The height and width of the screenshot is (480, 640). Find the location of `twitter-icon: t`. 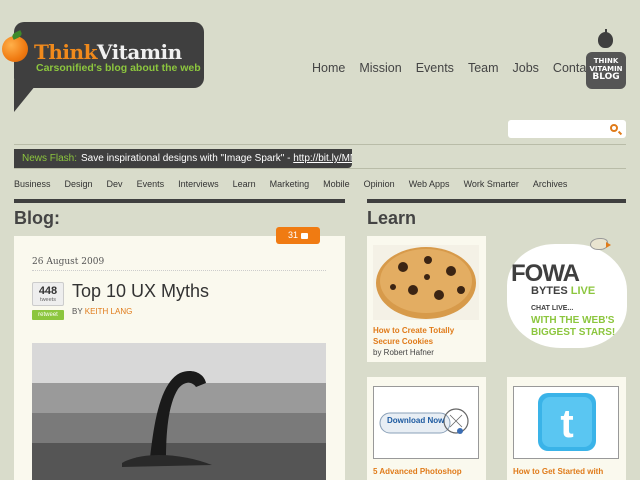

twitter-icon: t is located at coordinates (566, 422).